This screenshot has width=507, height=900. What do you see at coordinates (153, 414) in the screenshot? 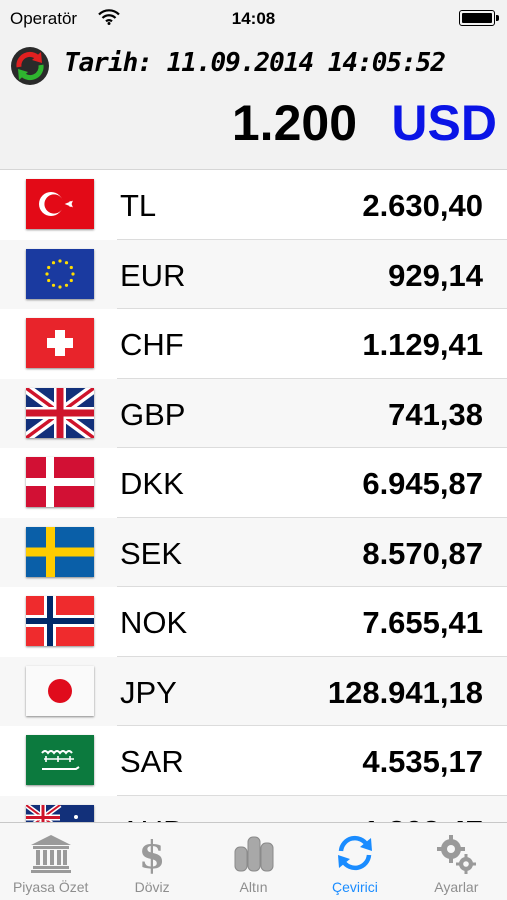
I see `currency-code: GBP` at bounding box center [153, 414].